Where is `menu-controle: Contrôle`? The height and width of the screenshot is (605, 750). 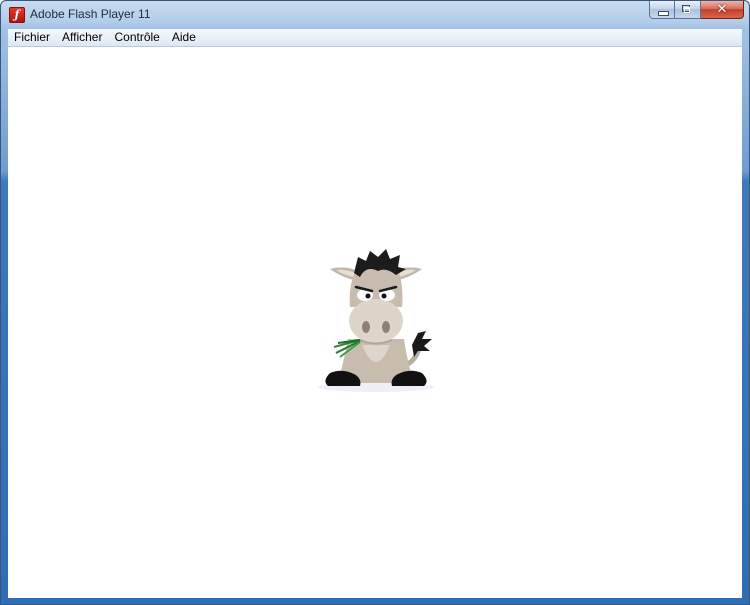 menu-controle: Contrôle is located at coordinates (136, 37).